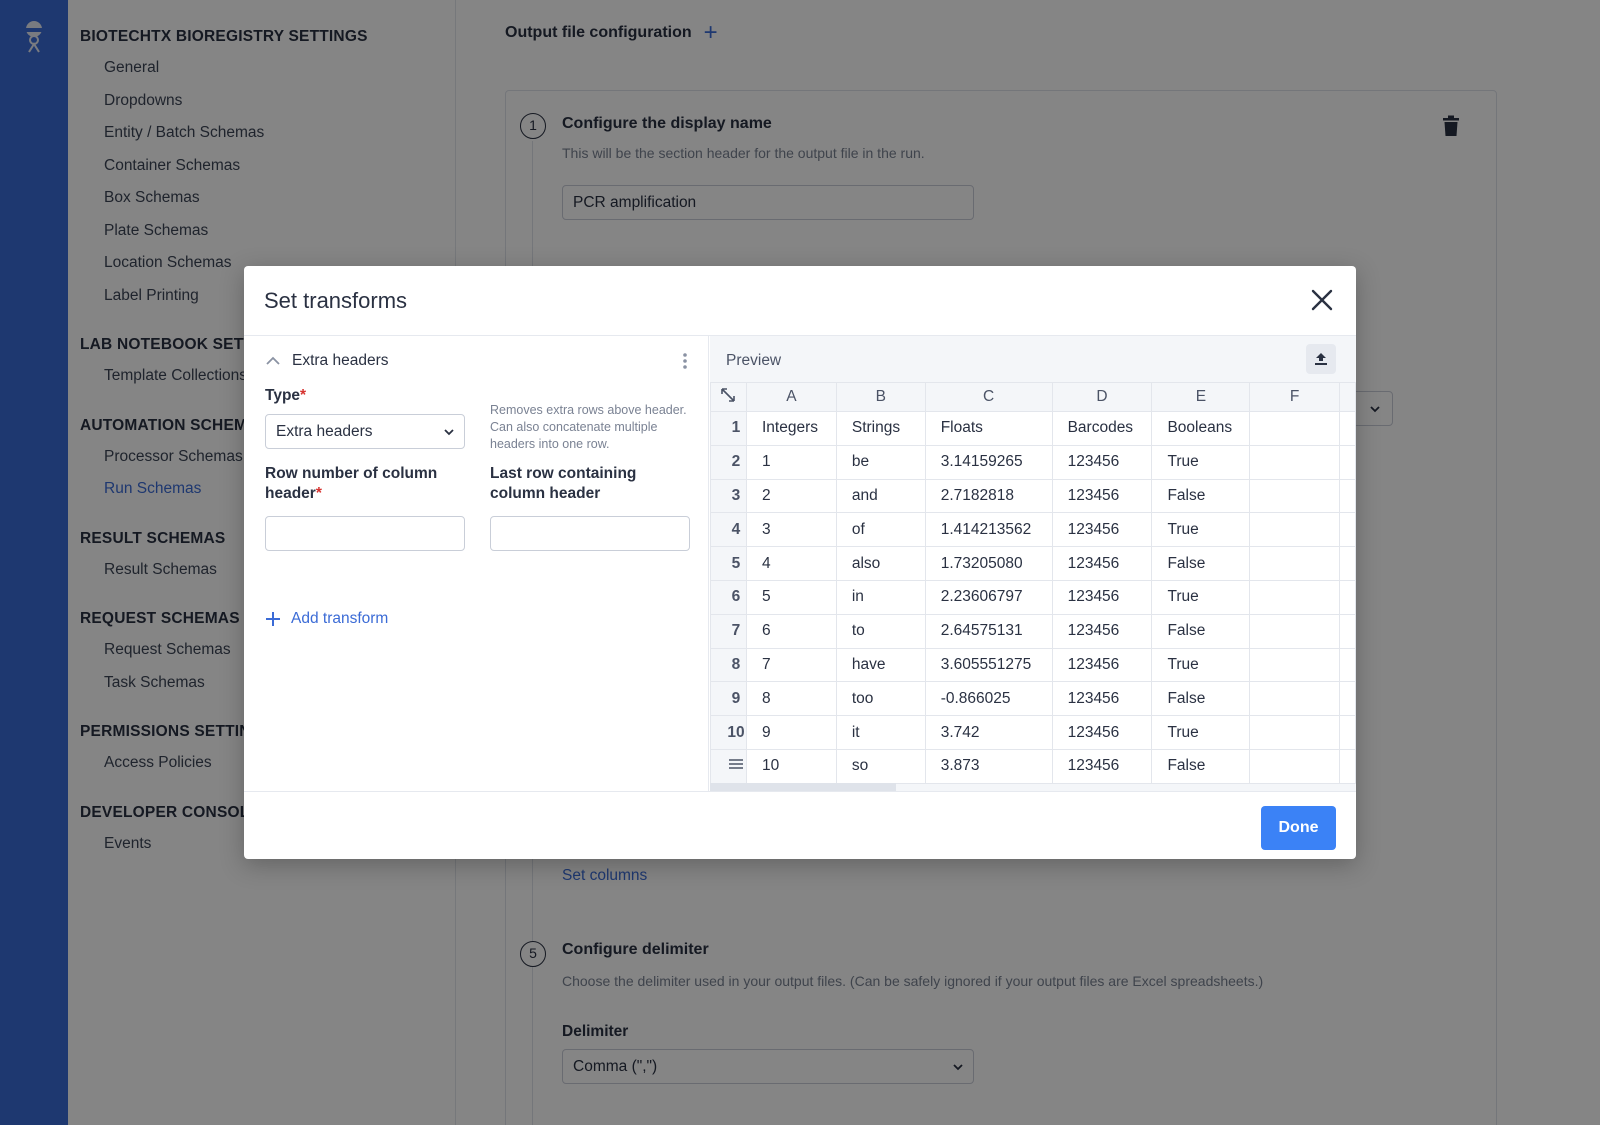  What do you see at coordinates (880, 428) in the screenshot?
I see `table-cell: Strings` at bounding box center [880, 428].